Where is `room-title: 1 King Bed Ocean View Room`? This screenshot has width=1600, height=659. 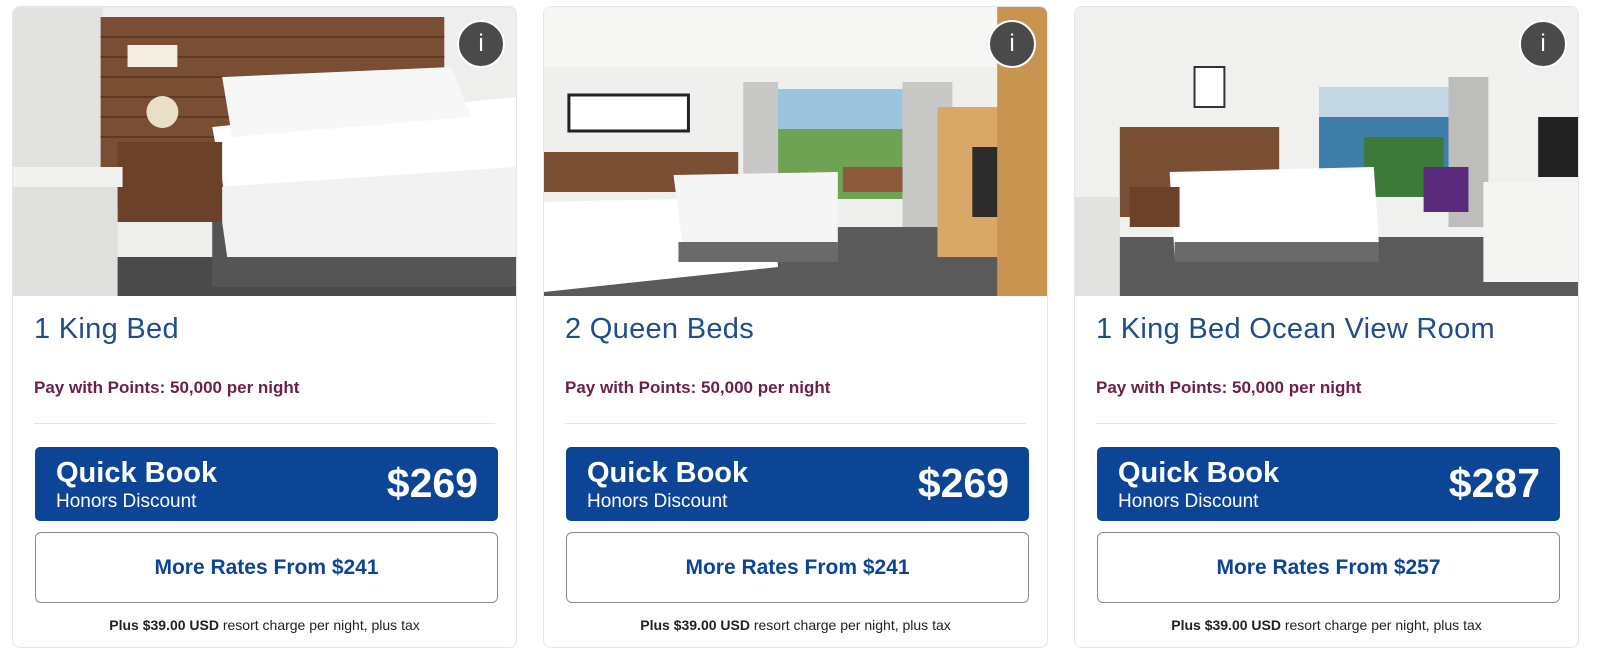 room-title: 1 King Bed Ocean View Room is located at coordinates (1295, 329).